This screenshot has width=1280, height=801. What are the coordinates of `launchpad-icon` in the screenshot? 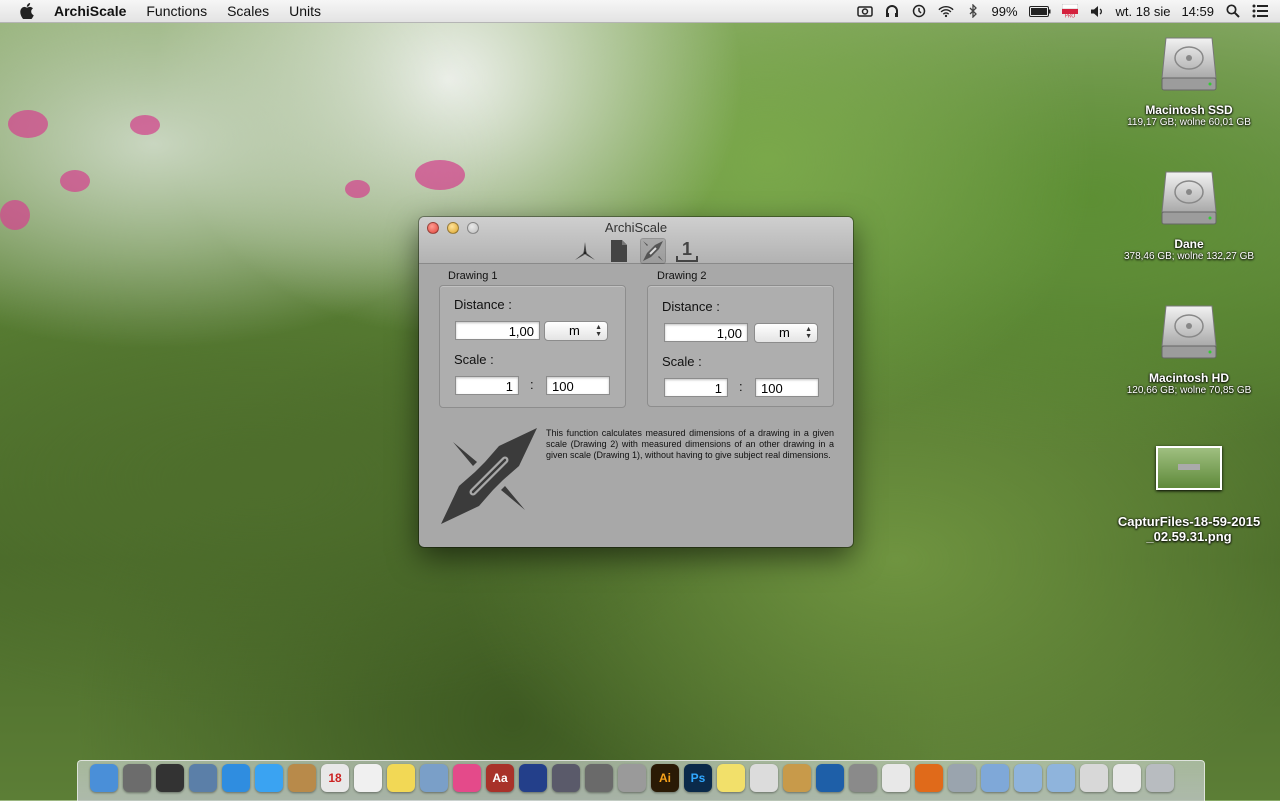 It's located at (137, 778).